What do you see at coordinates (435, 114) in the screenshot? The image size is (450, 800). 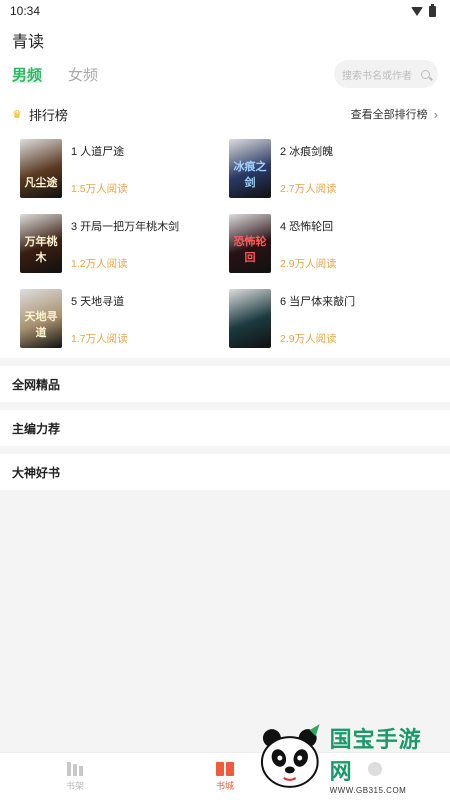 I see `chevron-right-icon: ›` at bounding box center [435, 114].